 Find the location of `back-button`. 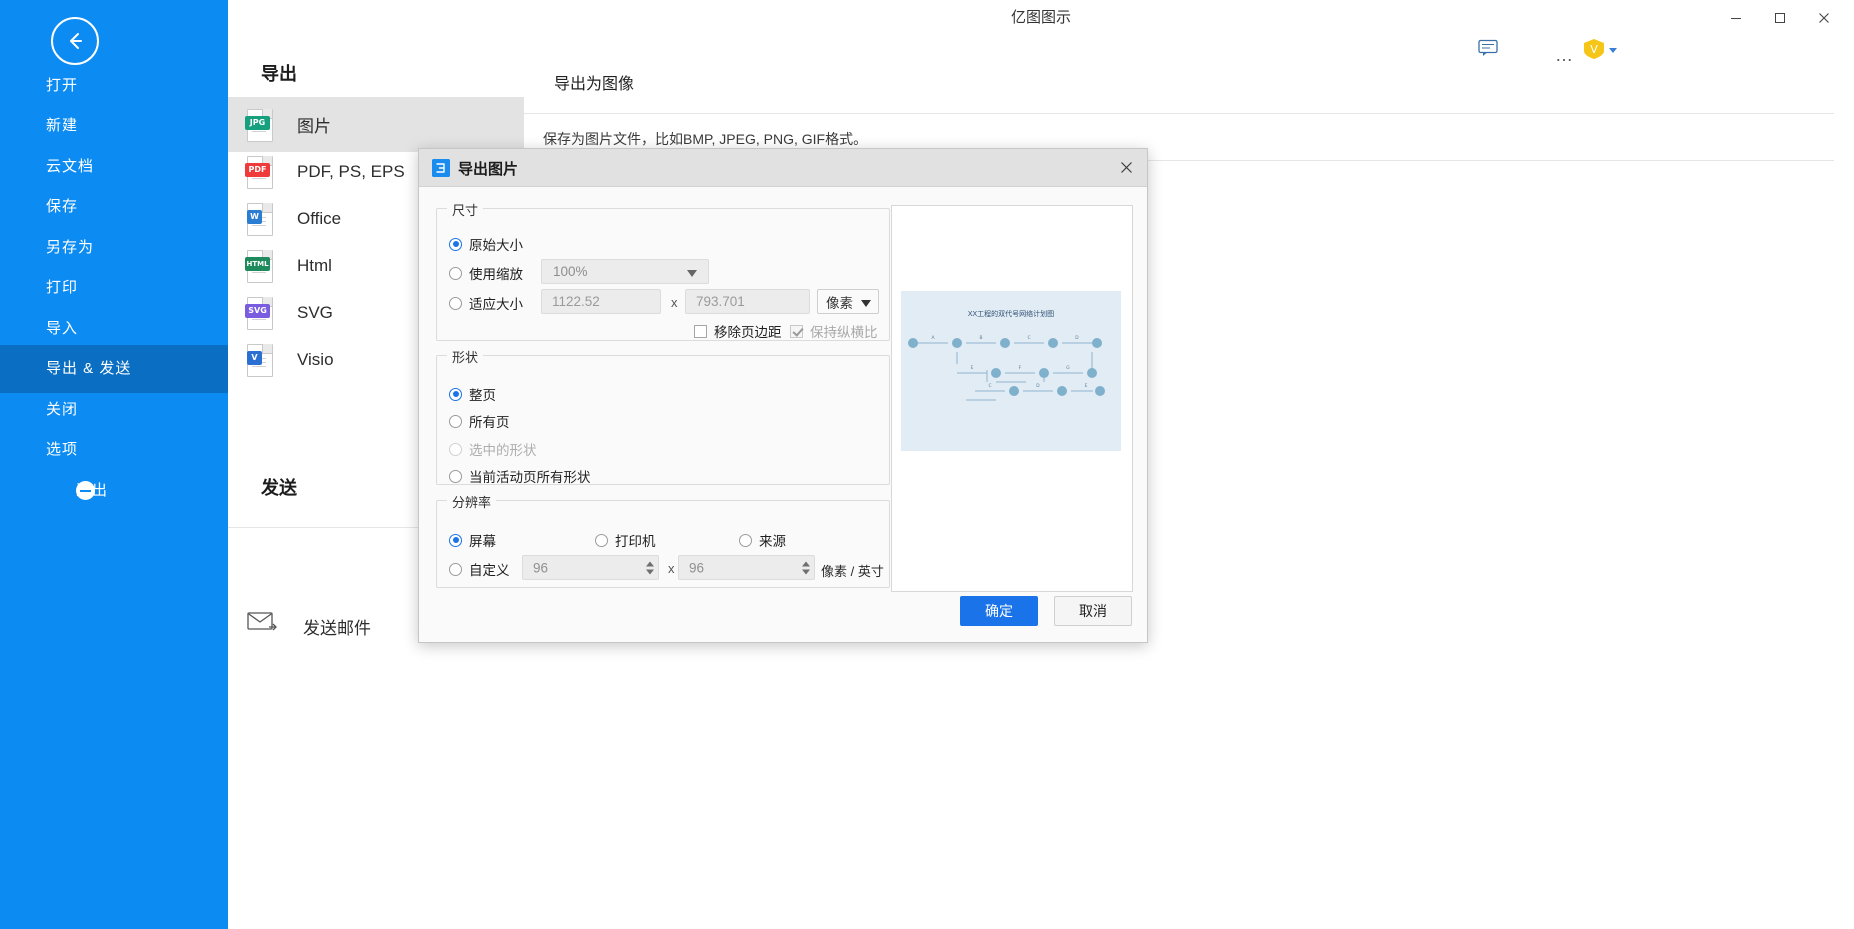

back-button is located at coordinates (75, 41).